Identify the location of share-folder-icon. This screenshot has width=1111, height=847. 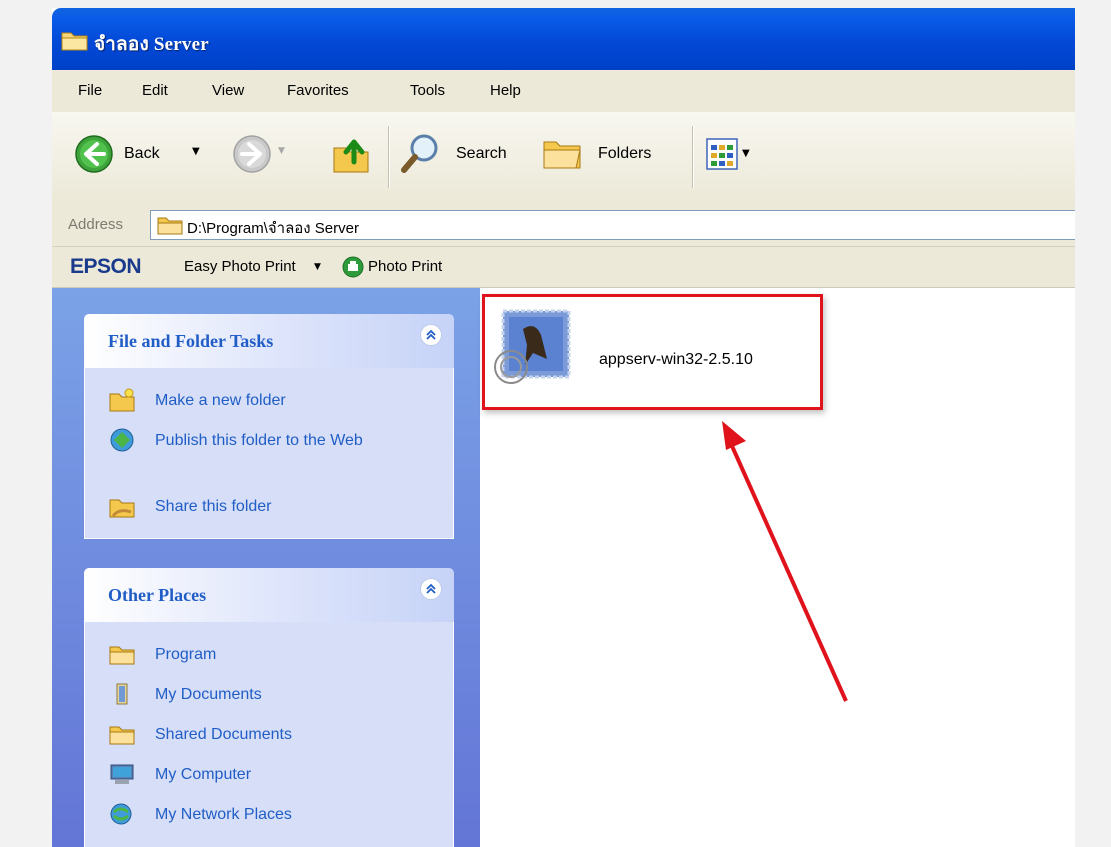
(122, 508).